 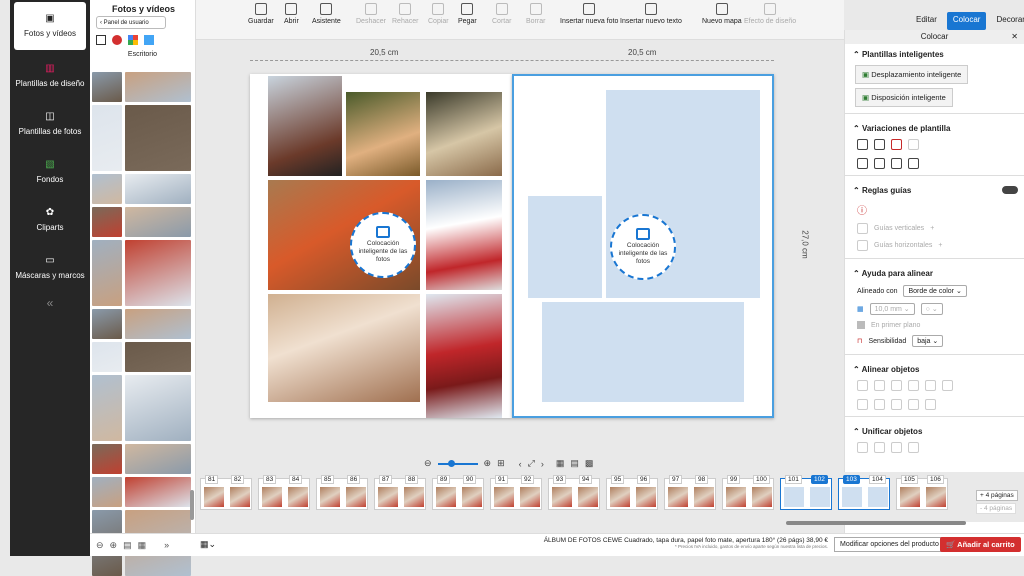 What do you see at coordinates (127, 545) in the screenshot?
I see `list-view-icon: ▤` at bounding box center [127, 545].